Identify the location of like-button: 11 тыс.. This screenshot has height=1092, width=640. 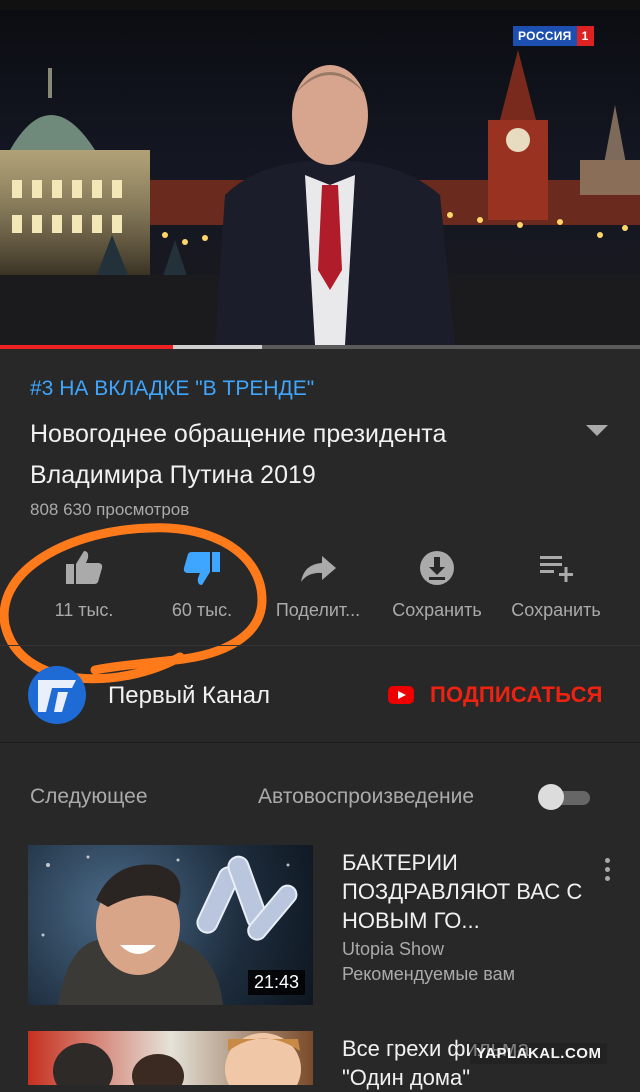
(84, 588).